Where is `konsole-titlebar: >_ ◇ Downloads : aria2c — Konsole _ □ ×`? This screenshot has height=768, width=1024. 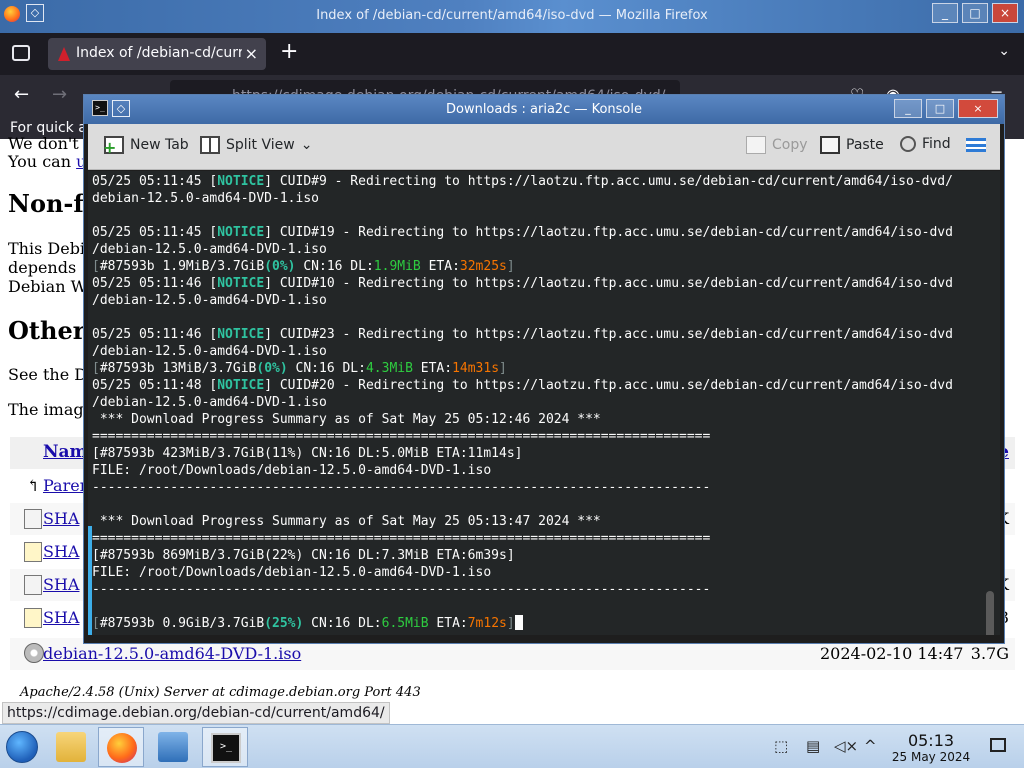 konsole-titlebar: >_ ◇ Downloads : aria2c — Konsole _ □ × is located at coordinates (544, 109).